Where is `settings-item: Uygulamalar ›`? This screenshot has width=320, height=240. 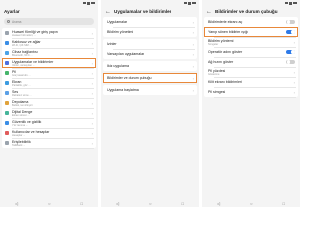 settings-item: Uygulamalar › is located at coordinates (150, 22).